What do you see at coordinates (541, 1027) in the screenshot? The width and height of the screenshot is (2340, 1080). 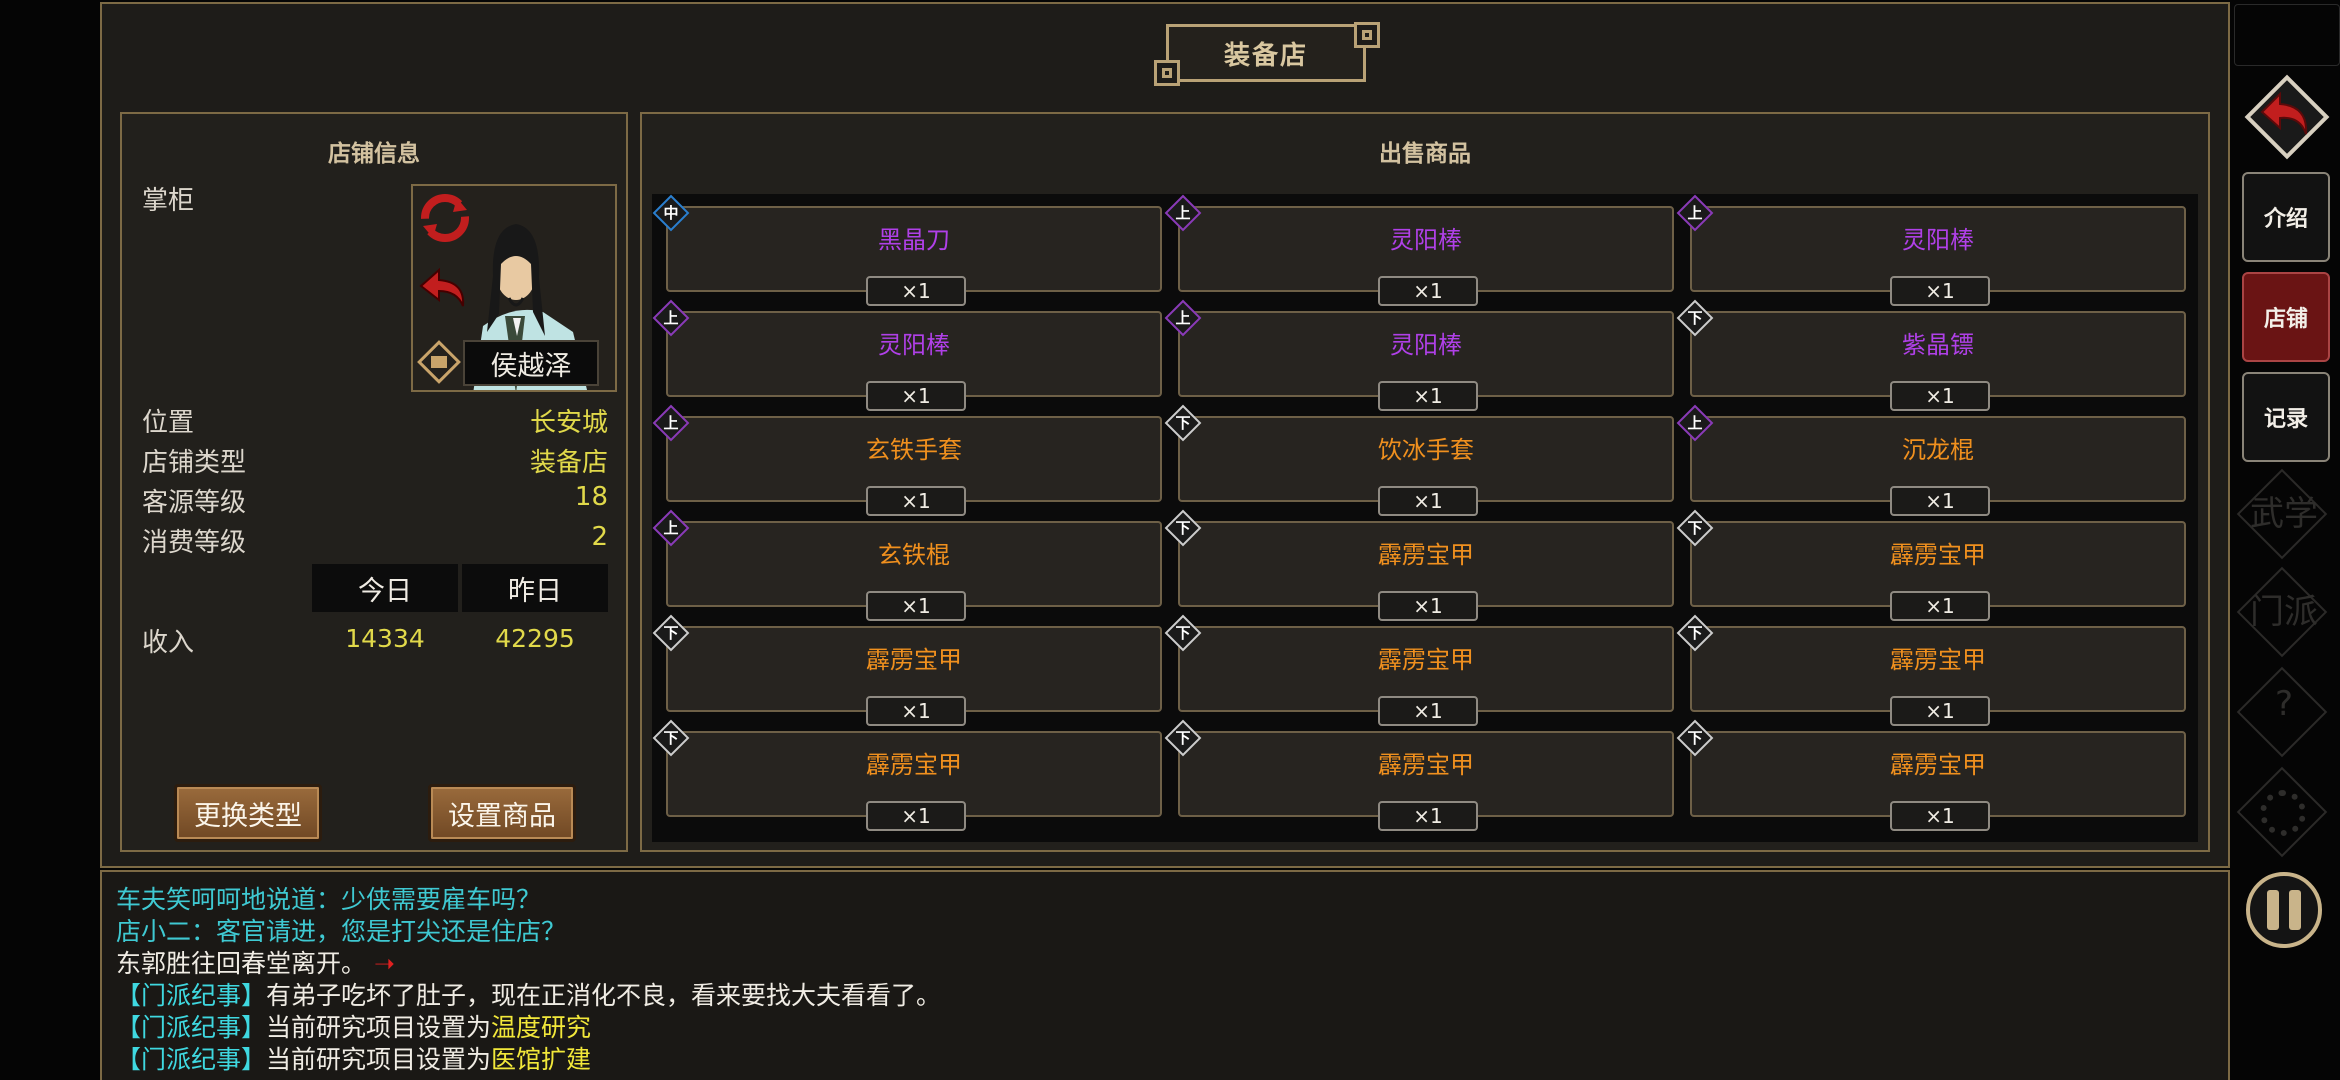 I see `log-highlight: 温度研究` at bounding box center [541, 1027].